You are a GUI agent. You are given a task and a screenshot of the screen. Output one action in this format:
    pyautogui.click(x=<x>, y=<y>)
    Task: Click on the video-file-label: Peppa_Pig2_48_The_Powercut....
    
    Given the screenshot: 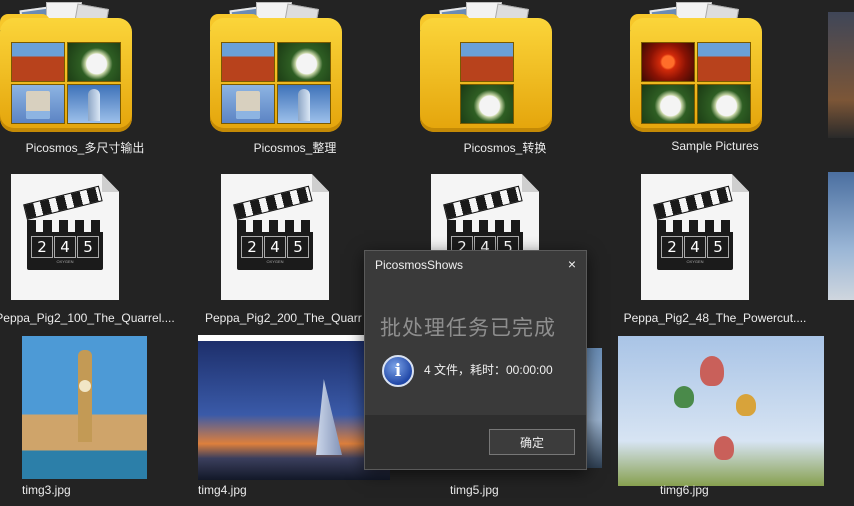 What is the action you would take?
    pyautogui.click(x=715, y=318)
    